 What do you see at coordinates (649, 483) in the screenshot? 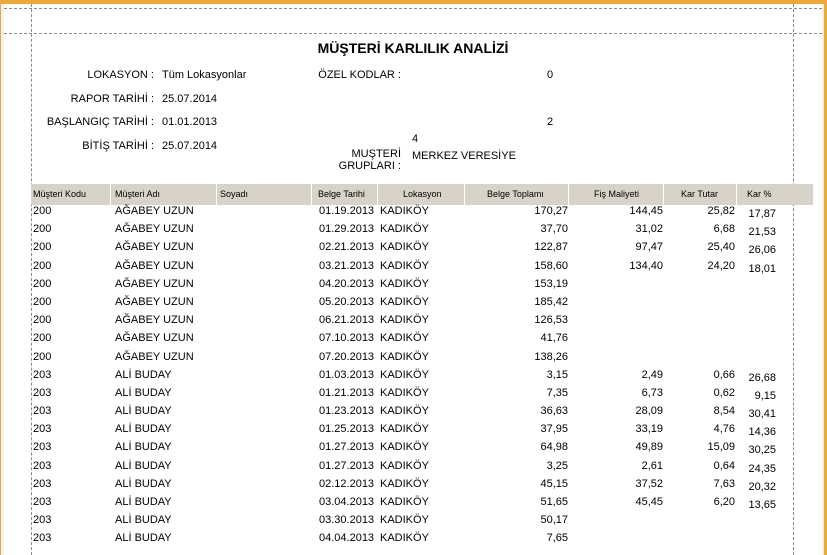
I see `cell-fis-maliyeti: 37,52` at bounding box center [649, 483].